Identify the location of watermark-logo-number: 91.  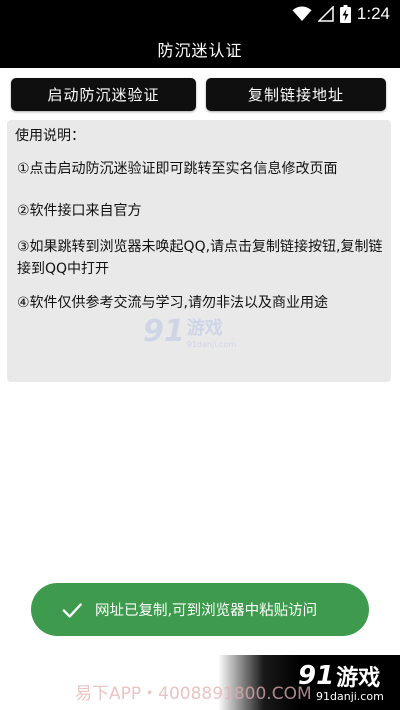
(164, 331).